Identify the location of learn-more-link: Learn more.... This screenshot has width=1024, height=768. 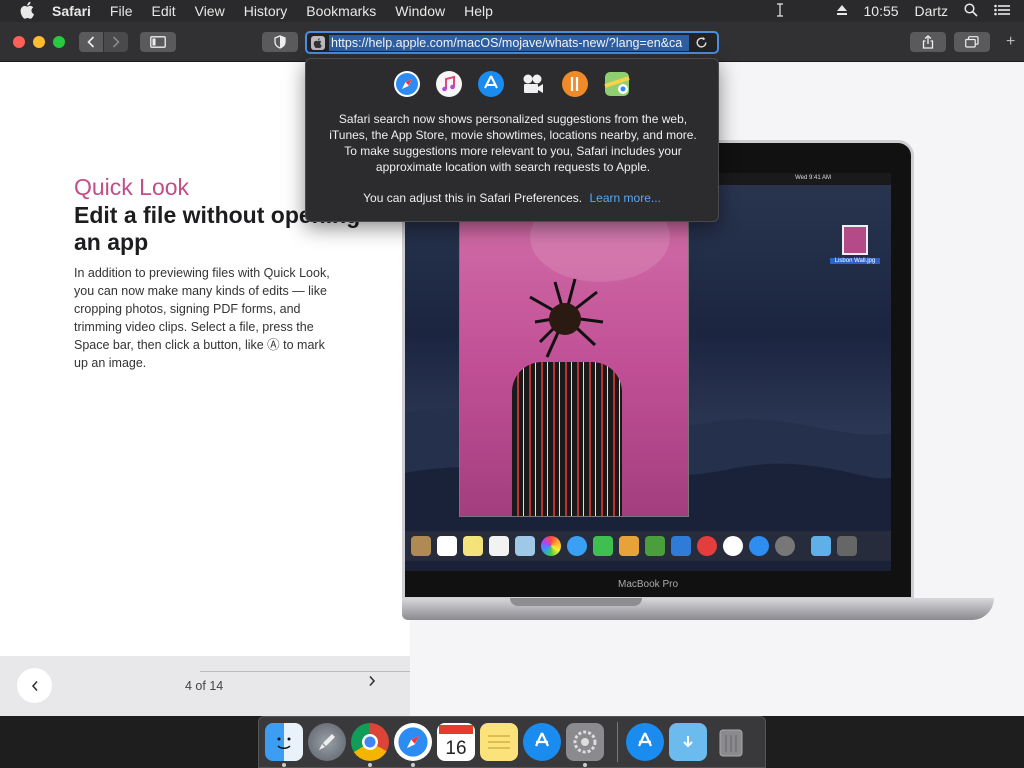
(625, 198).